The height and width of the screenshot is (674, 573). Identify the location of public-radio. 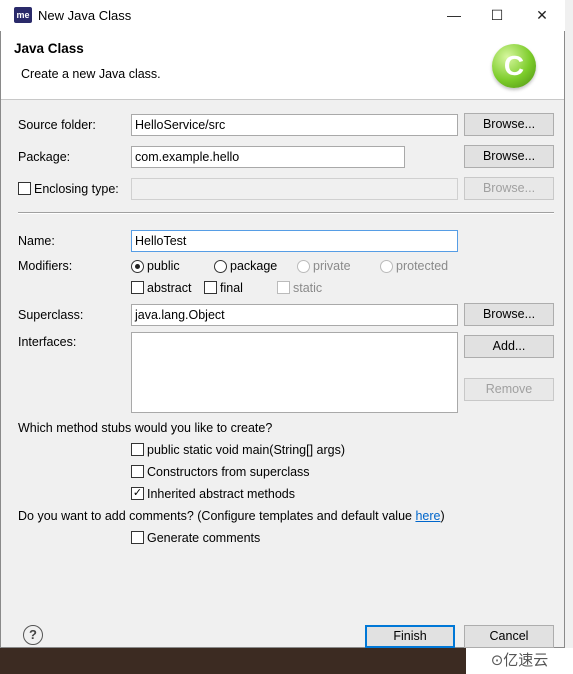
(137, 266).